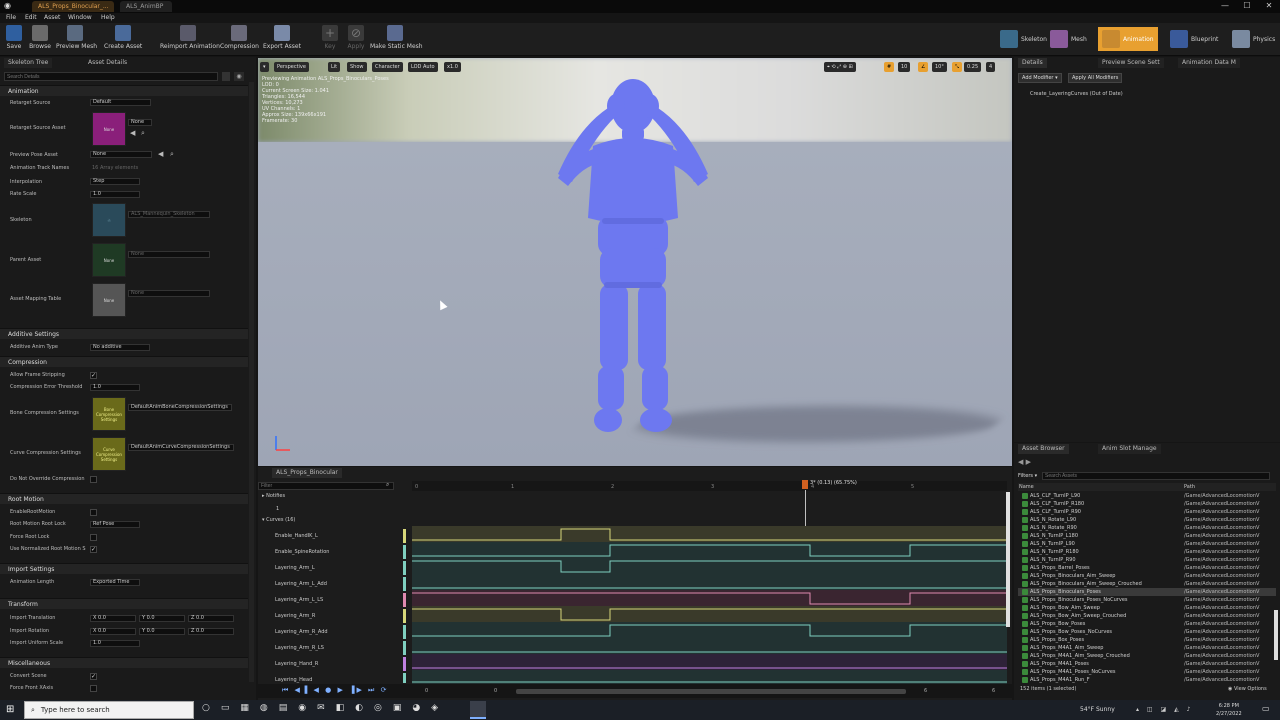 This screenshot has width=1280, height=720. Describe the element at coordinates (325, 708) in the screenshot. I see `taskbar-pinned-apps: ○▭▦◍▤◉✉◧◐◎▣◕◈` at that location.